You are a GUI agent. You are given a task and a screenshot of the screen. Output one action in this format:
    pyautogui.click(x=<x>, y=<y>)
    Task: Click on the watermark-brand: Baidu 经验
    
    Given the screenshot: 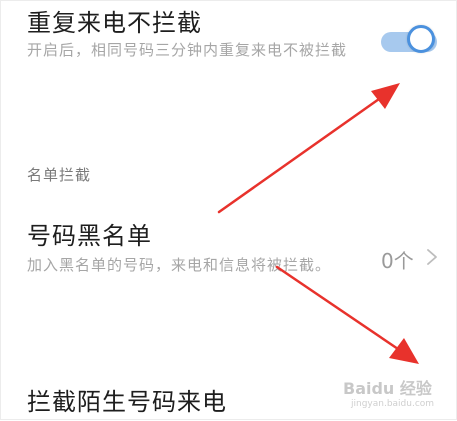 What is the action you would take?
    pyautogui.click(x=387, y=388)
    